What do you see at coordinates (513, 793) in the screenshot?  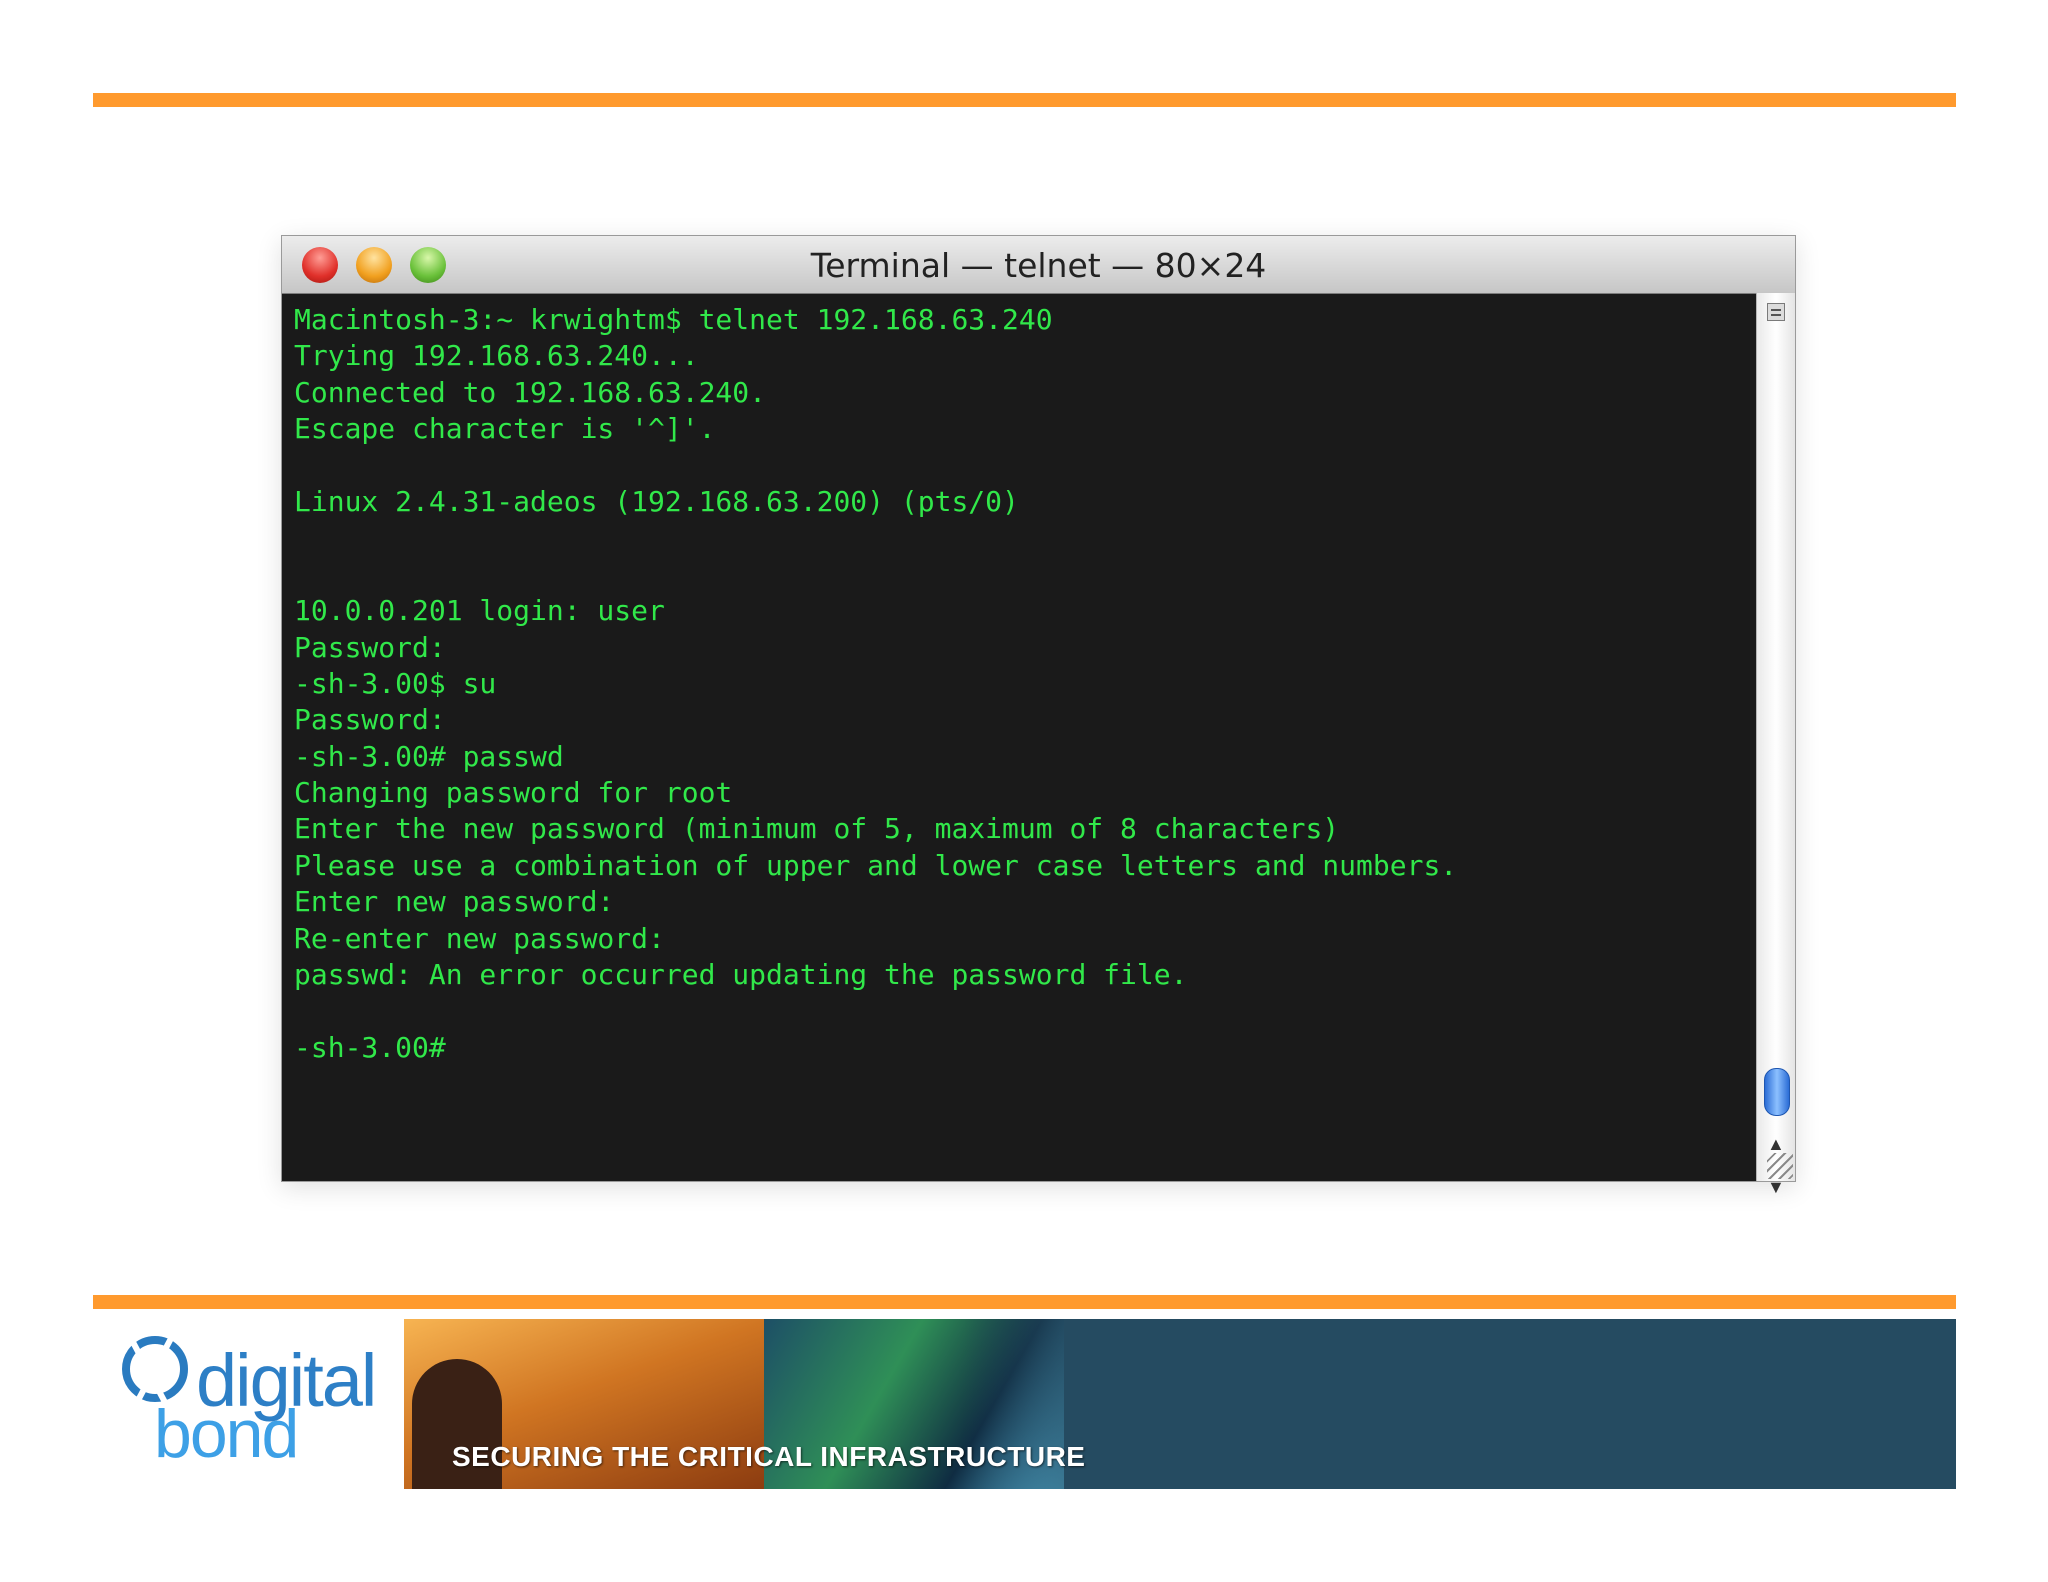 I see `terminal-line: Changing password for root` at bounding box center [513, 793].